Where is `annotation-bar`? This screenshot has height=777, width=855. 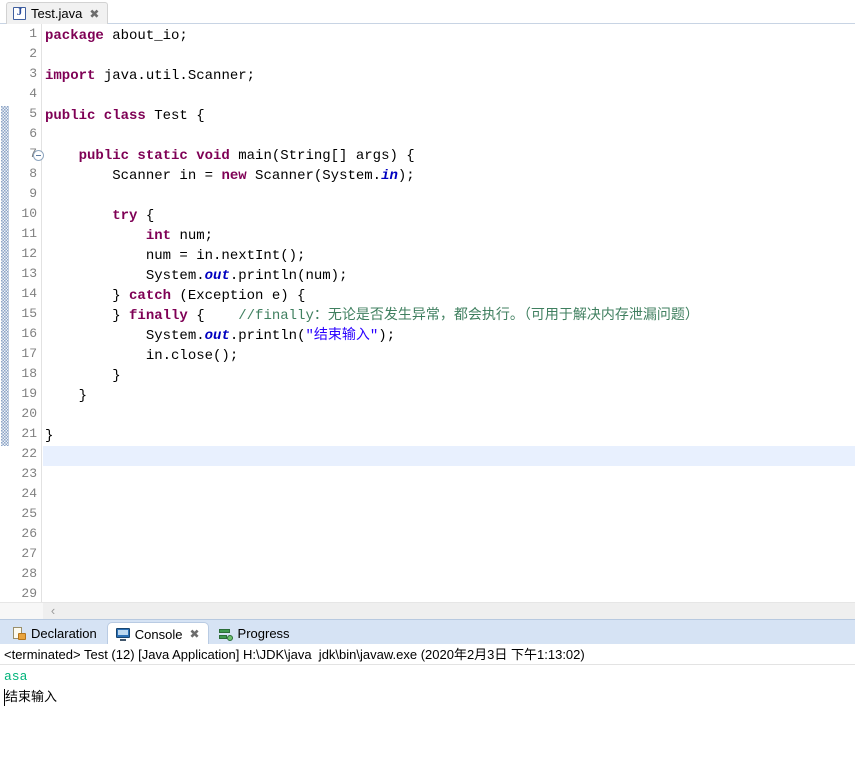
annotation-bar is located at coordinates (5, 321).